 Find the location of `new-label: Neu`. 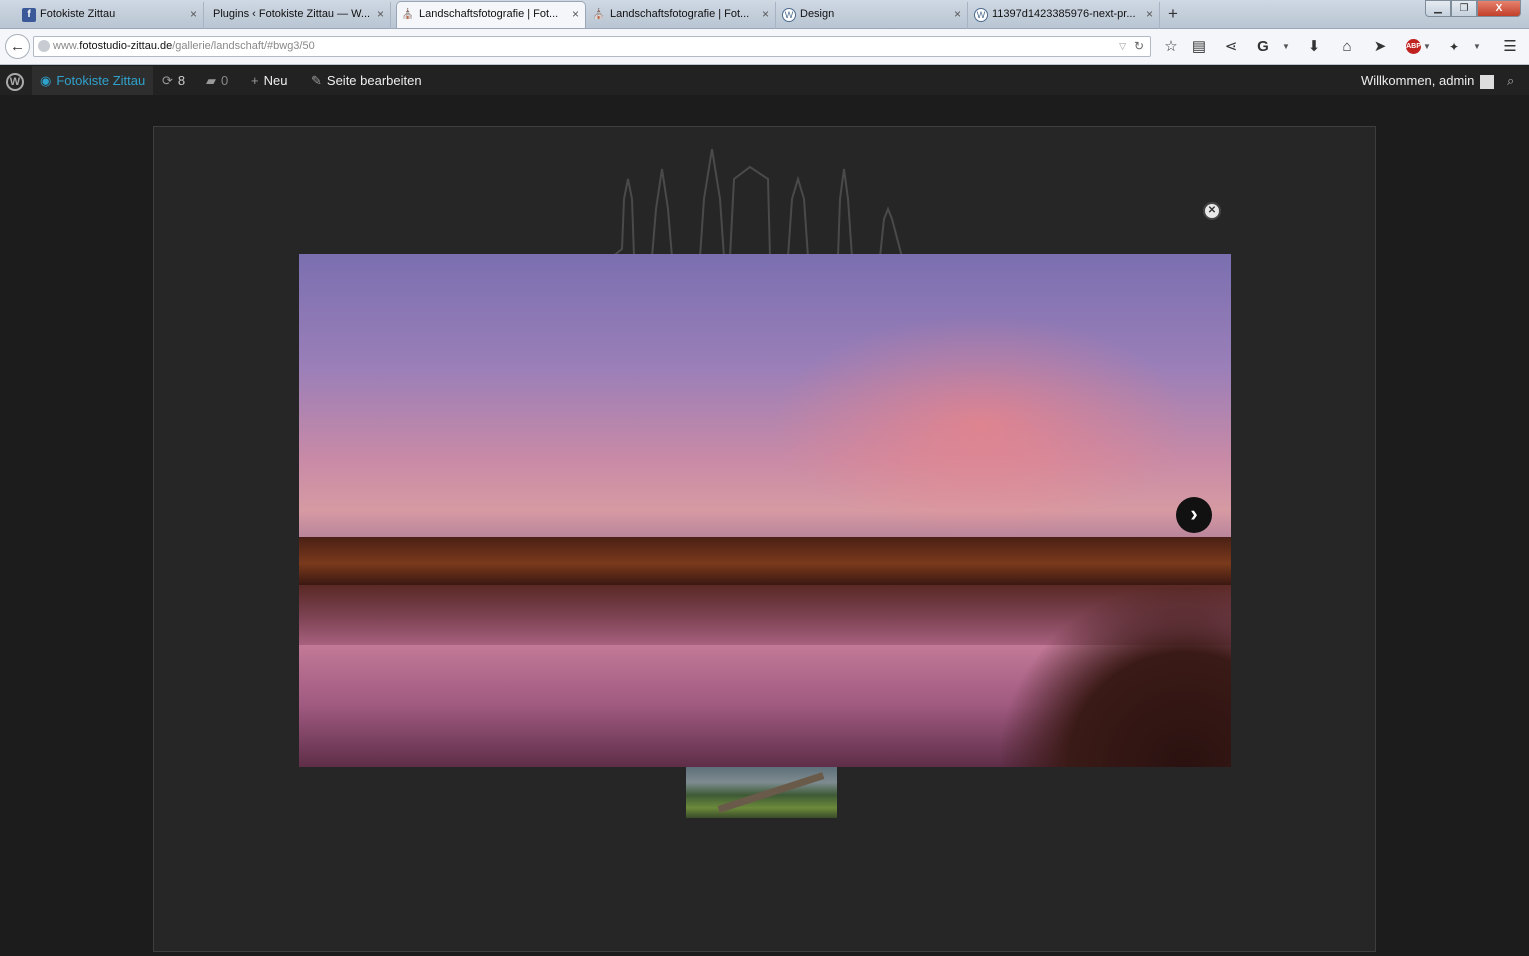

new-label: Neu is located at coordinates (275, 80).